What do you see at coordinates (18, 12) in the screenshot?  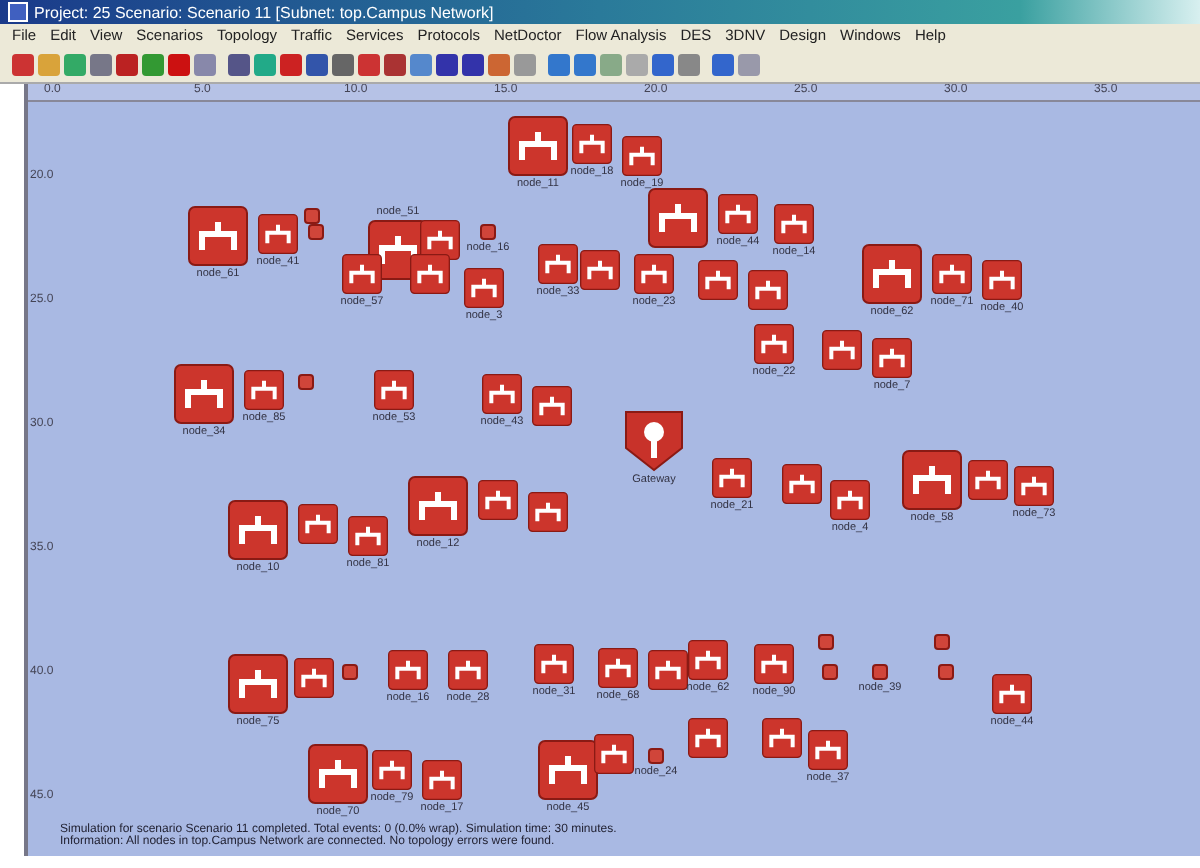 I see `app-icon` at bounding box center [18, 12].